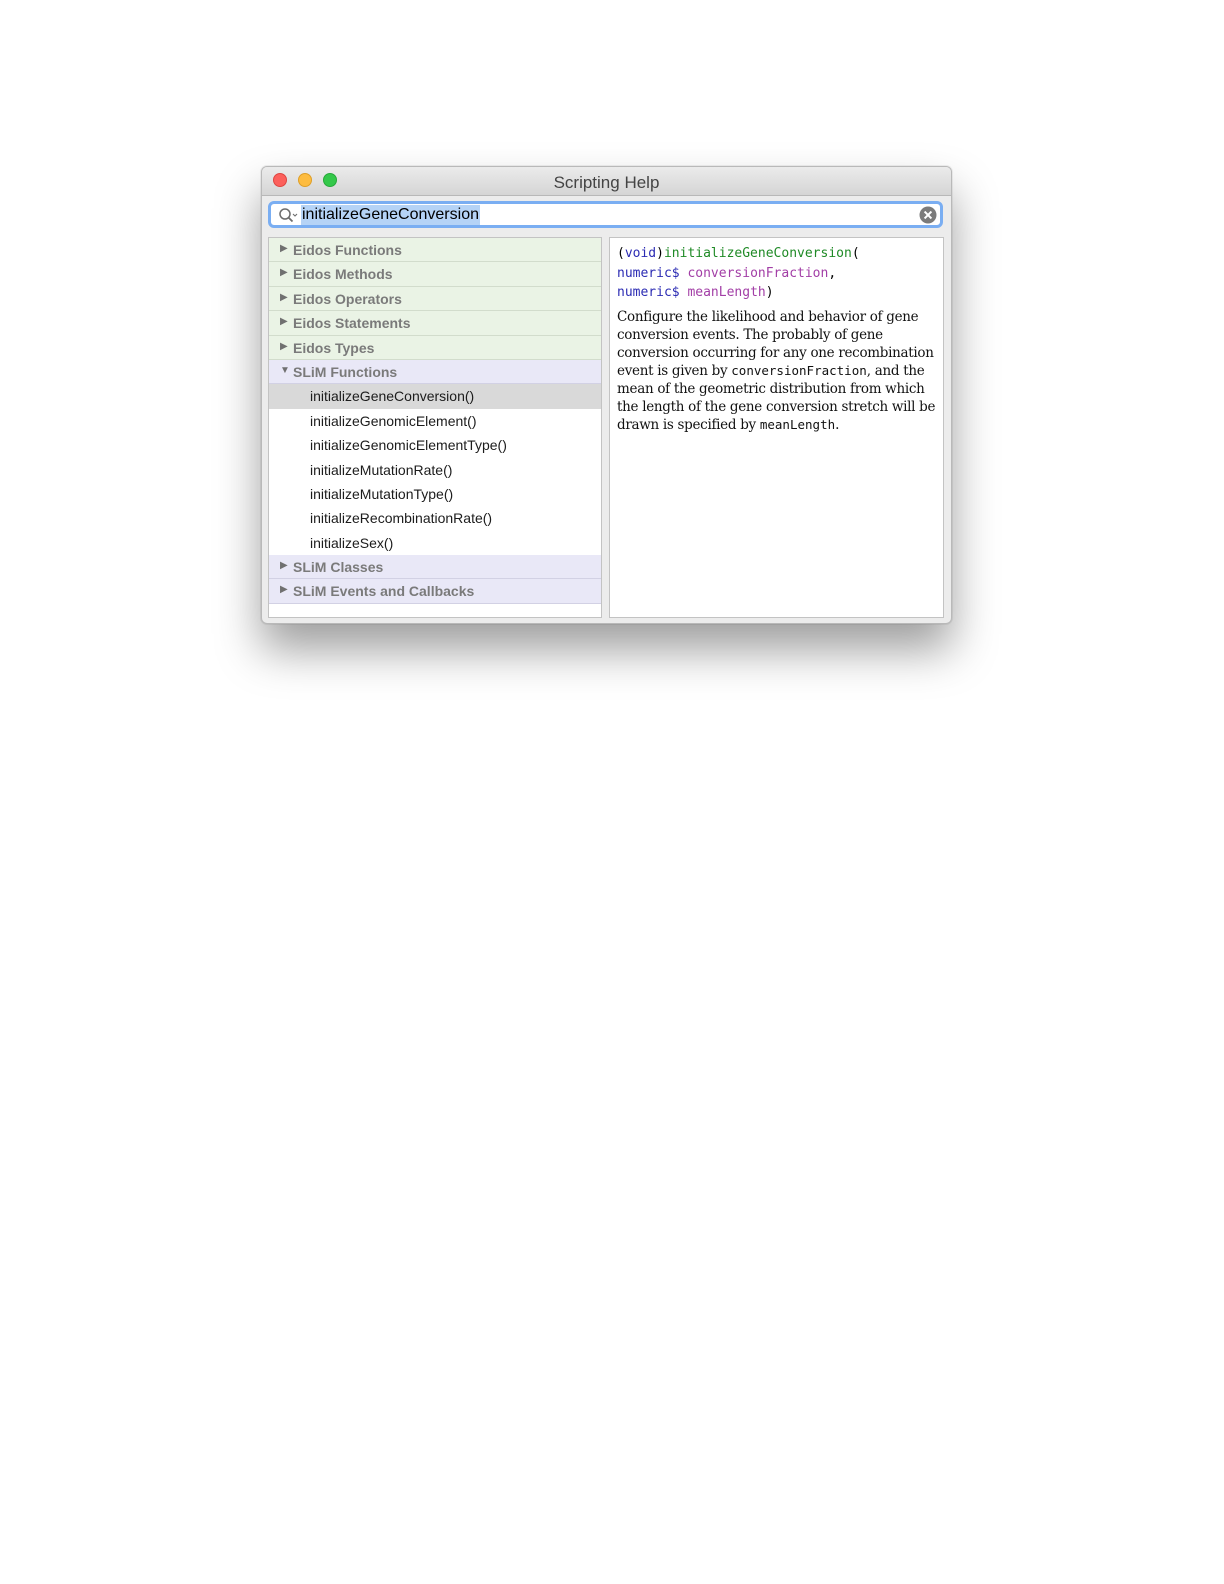  What do you see at coordinates (837, 424) in the screenshot?
I see `description-text: .` at bounding box center [837, 424].